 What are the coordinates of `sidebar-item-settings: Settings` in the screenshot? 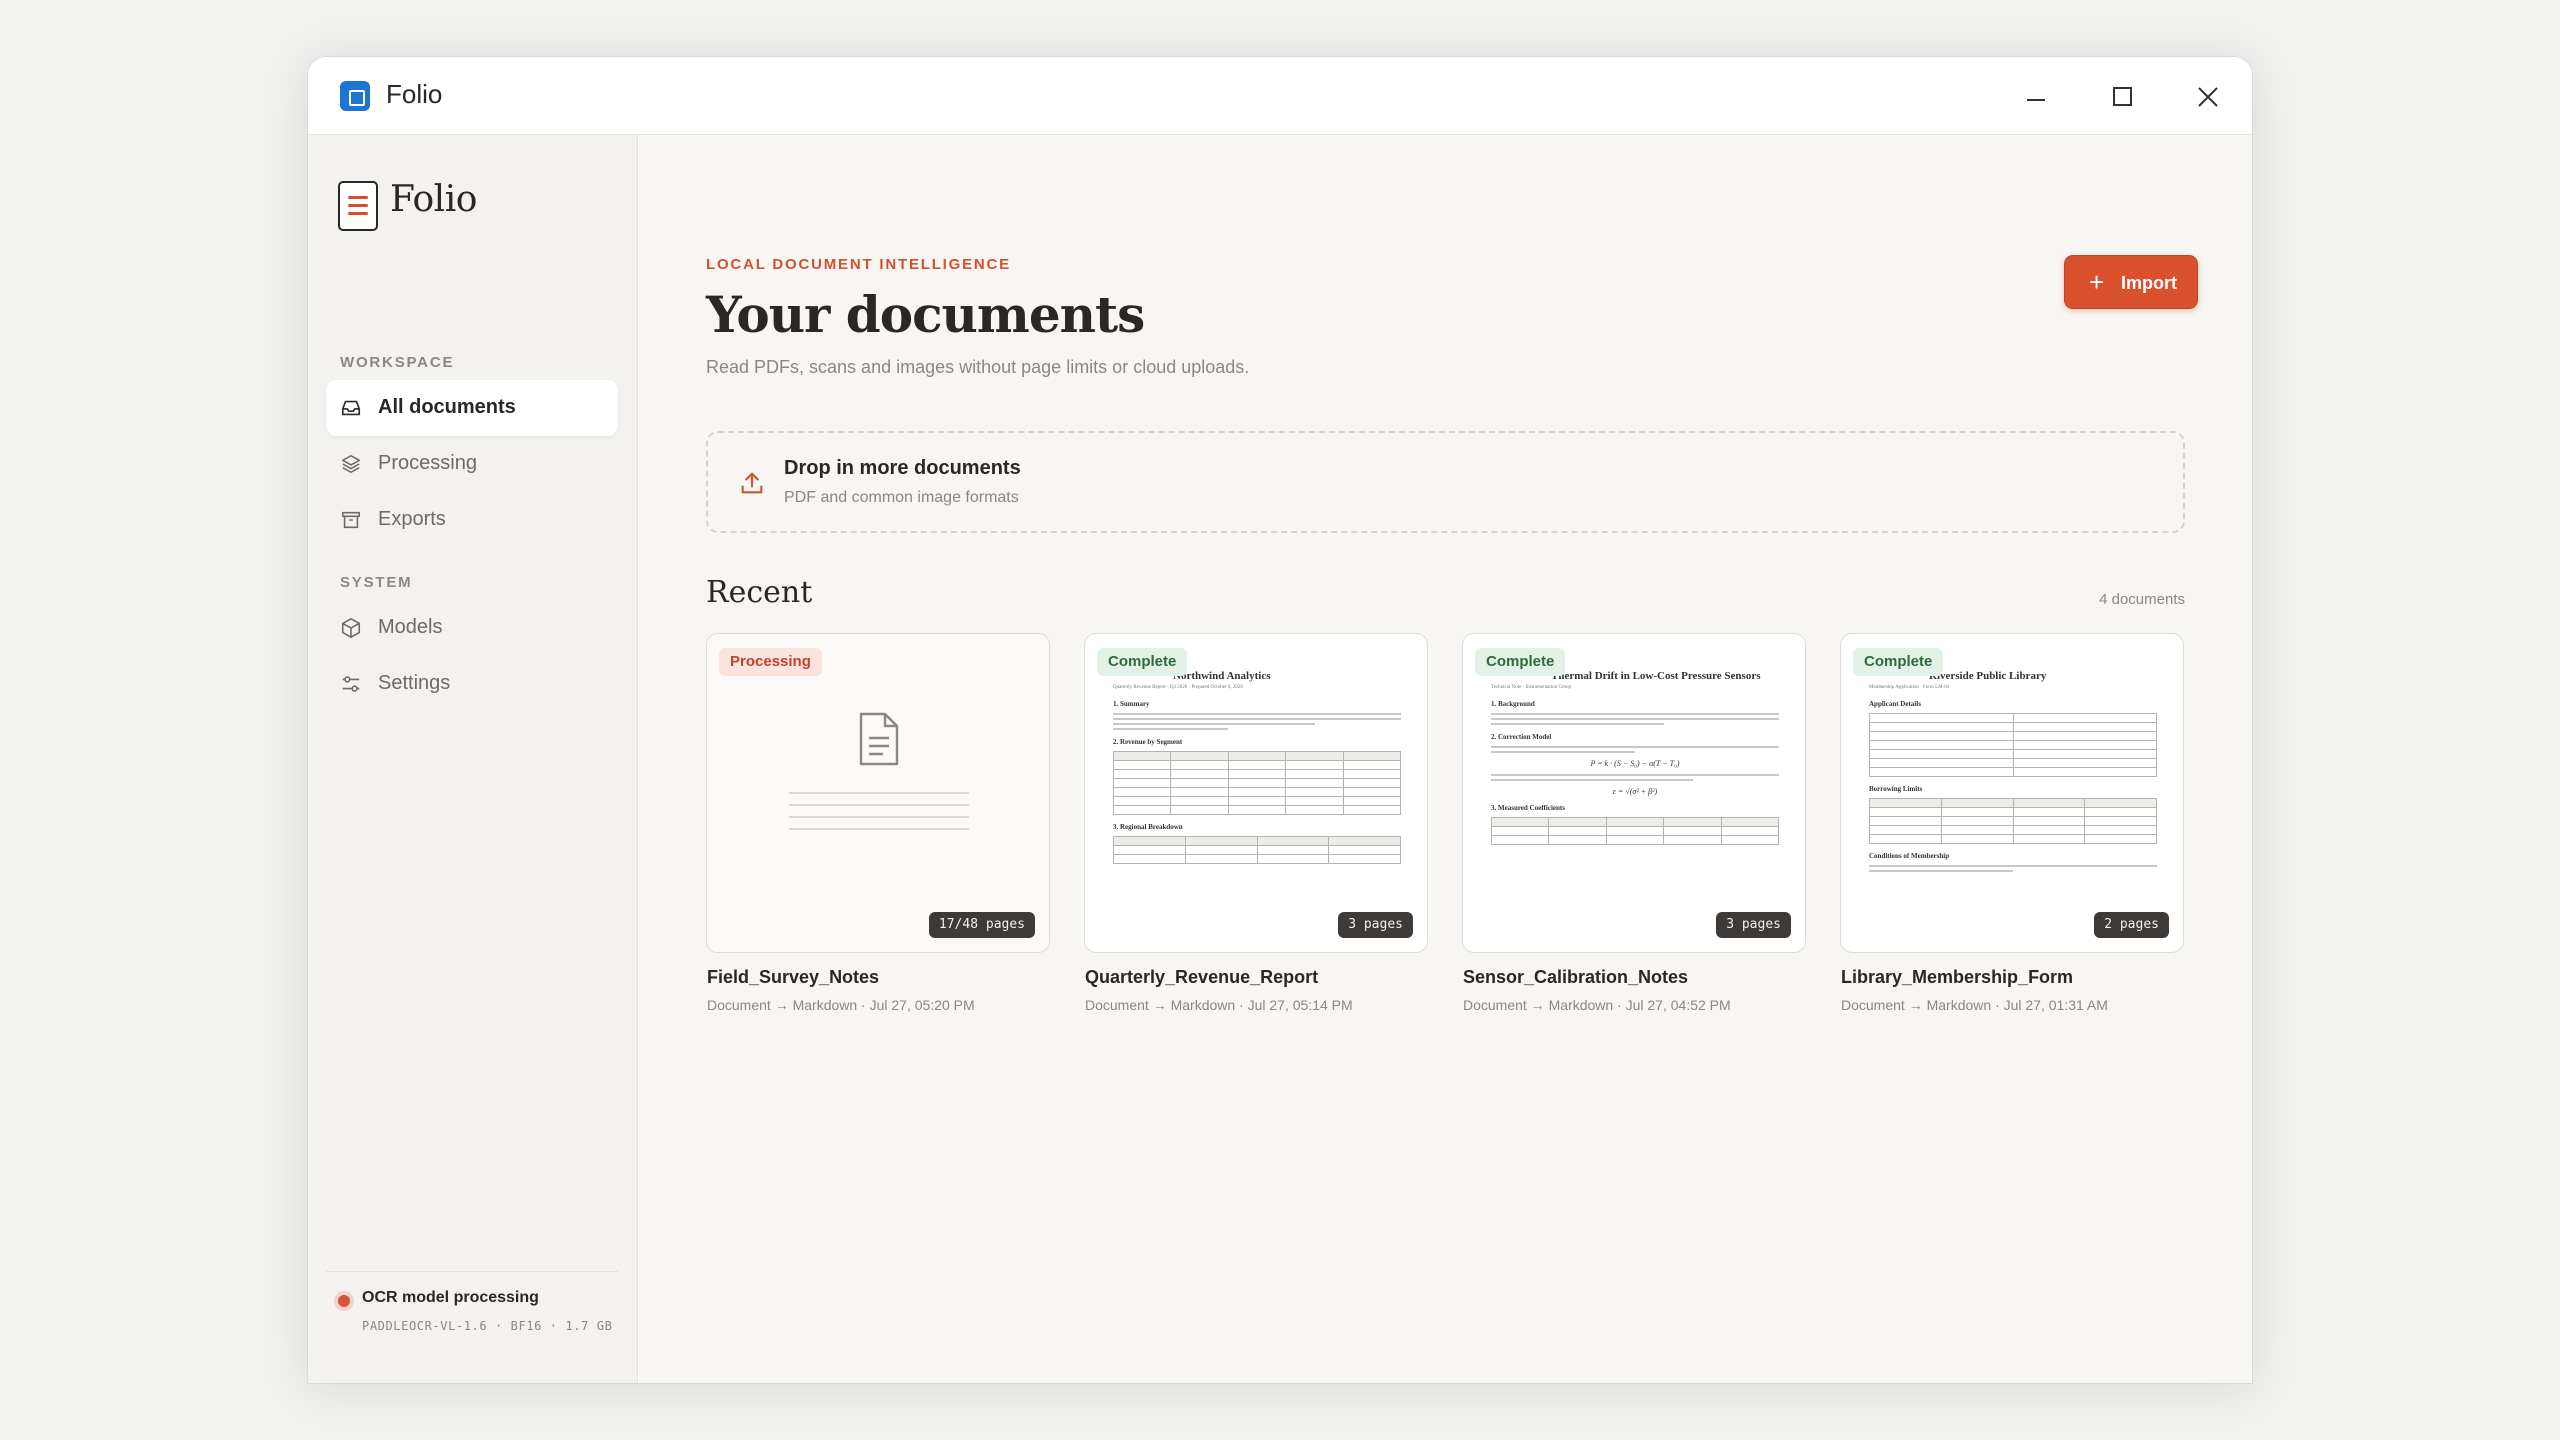 It's located at (472, 684).